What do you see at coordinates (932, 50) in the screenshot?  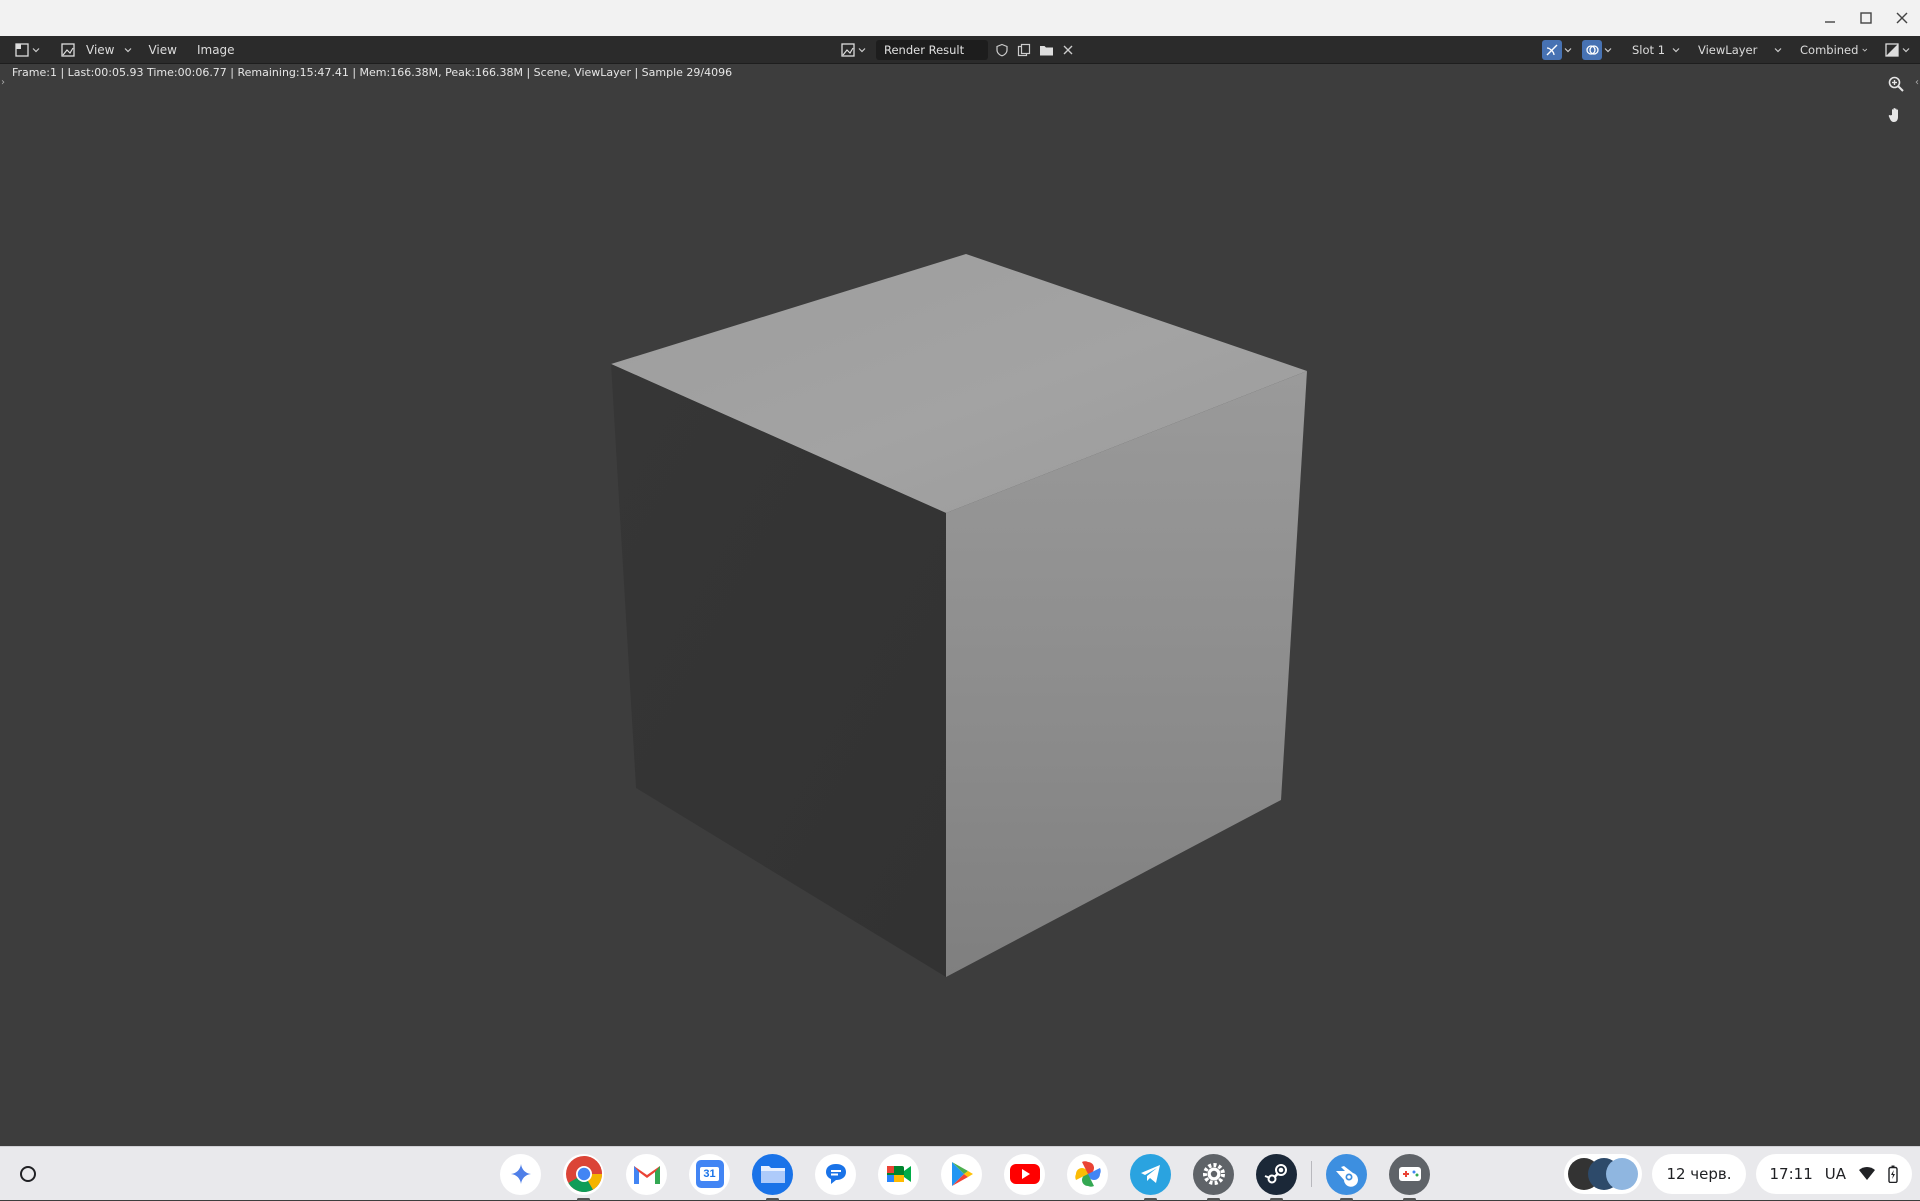 I see `image-name-field: Render Result` at bounding box center [932, 50].